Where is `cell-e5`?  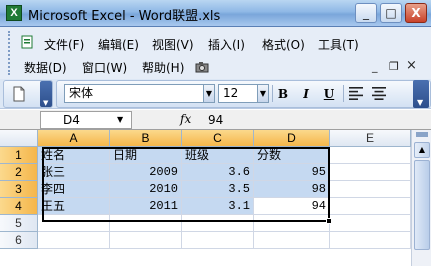 cell-e5 is located at coordinates (370, 223).